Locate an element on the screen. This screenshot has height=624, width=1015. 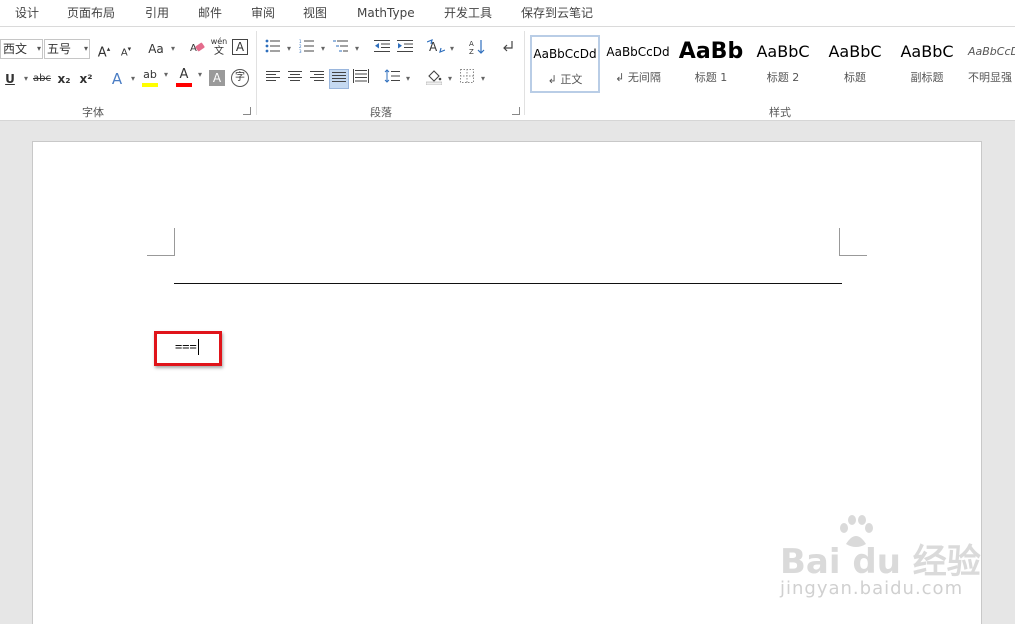
shrink-font-button: A▾ is located at coordinates (126, 49).